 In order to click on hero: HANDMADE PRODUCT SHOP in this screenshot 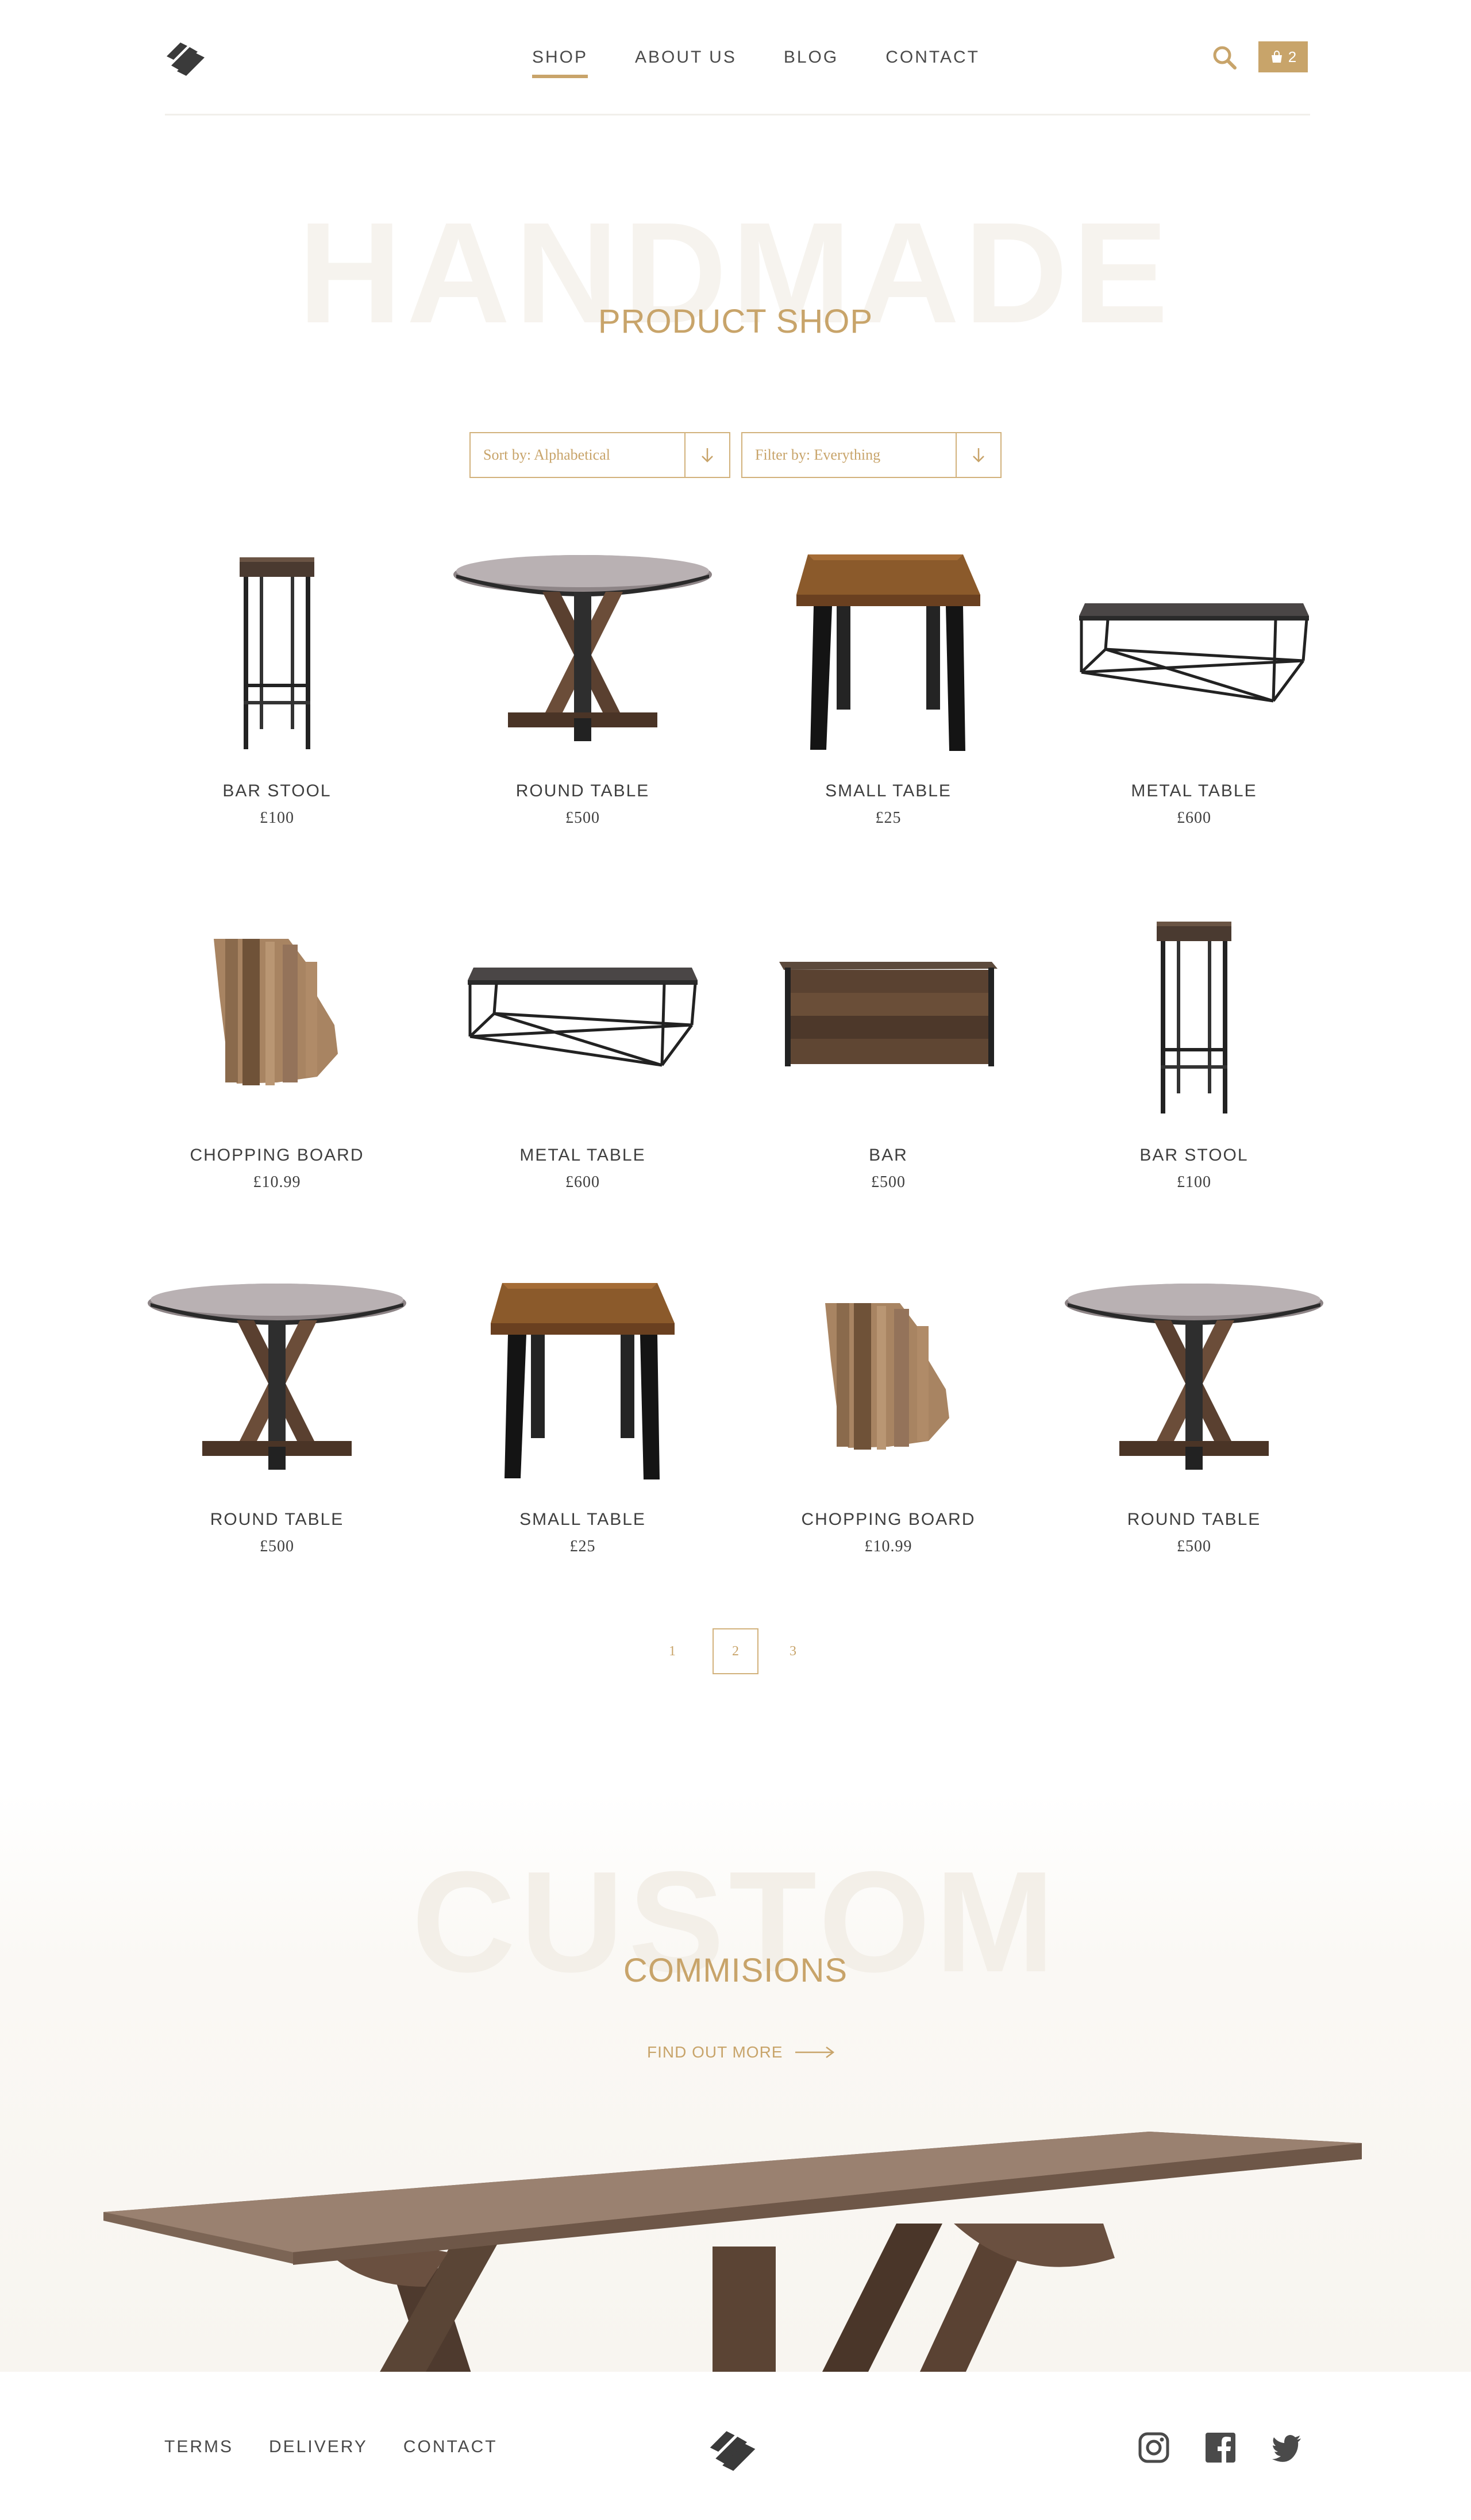, I will do `click(735, 282)`.